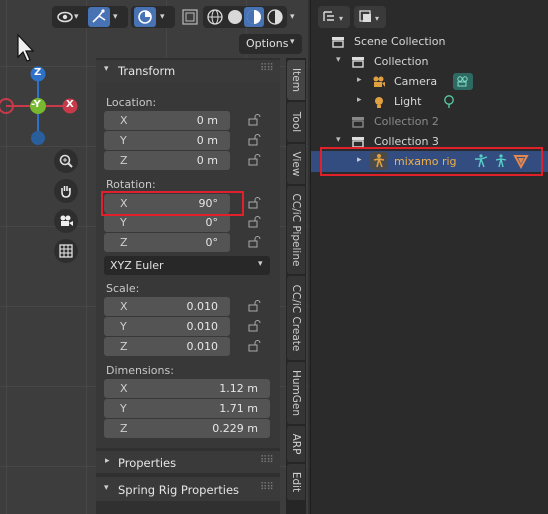  I want to click on rotation-mode-value: XYZ Euler, so click(137, 265).